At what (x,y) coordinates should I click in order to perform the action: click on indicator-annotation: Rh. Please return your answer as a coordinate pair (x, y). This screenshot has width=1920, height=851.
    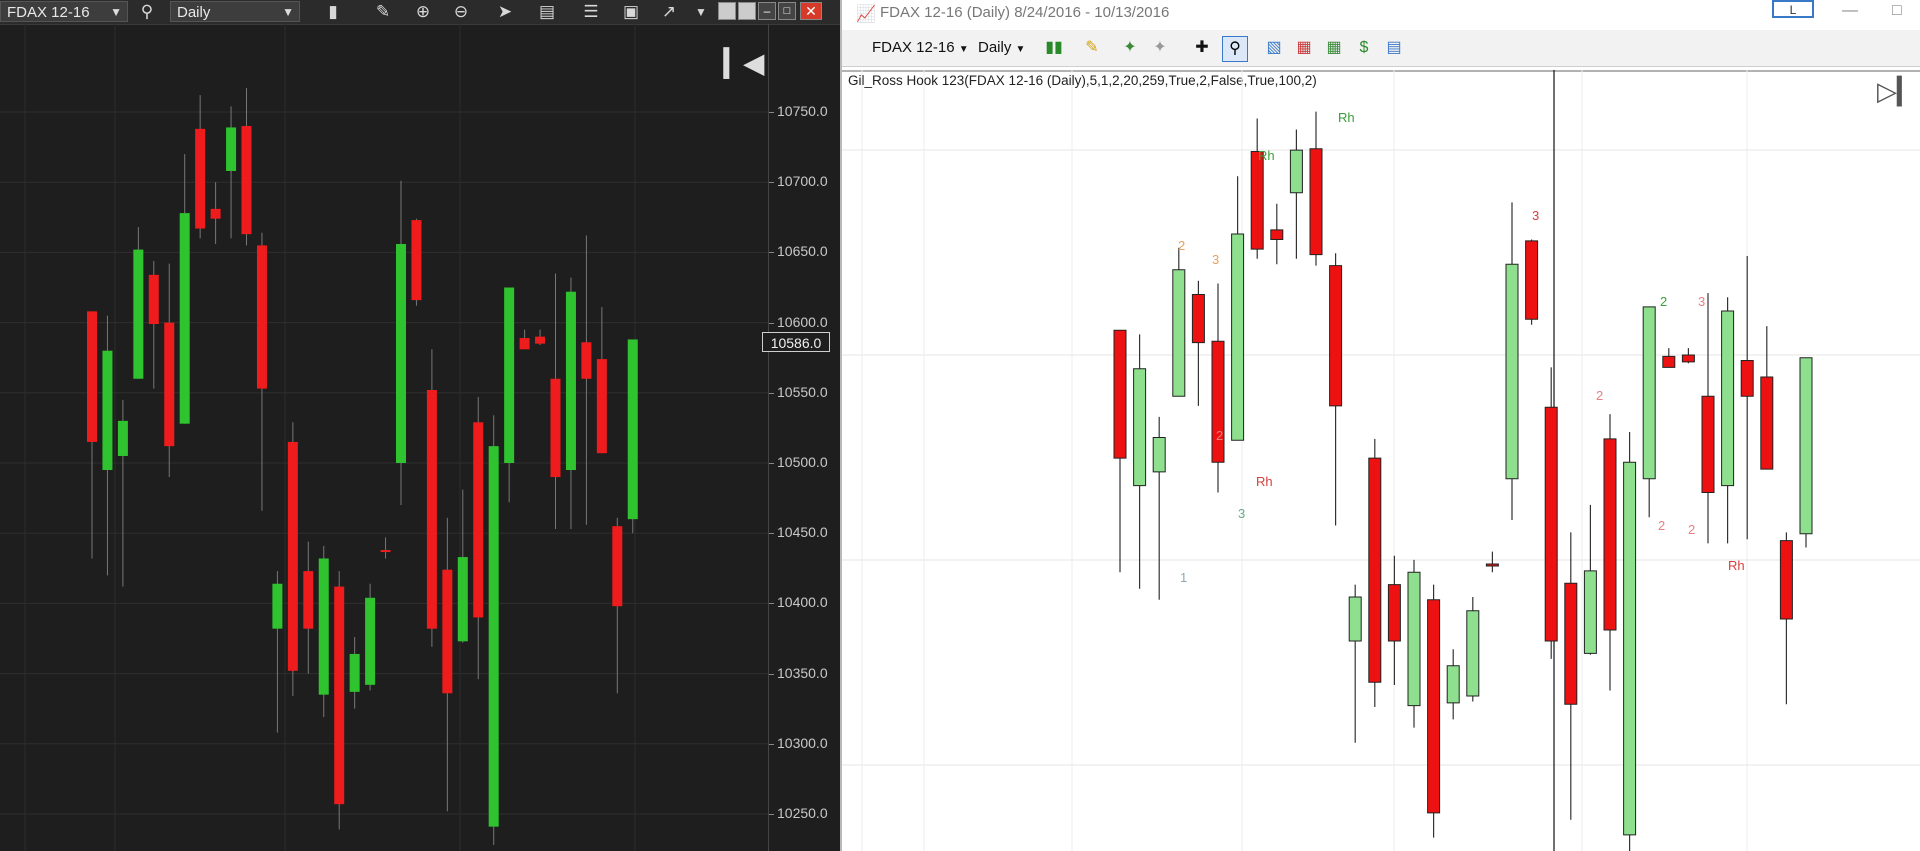
    Looking at the image, I should click on (1346, 117).